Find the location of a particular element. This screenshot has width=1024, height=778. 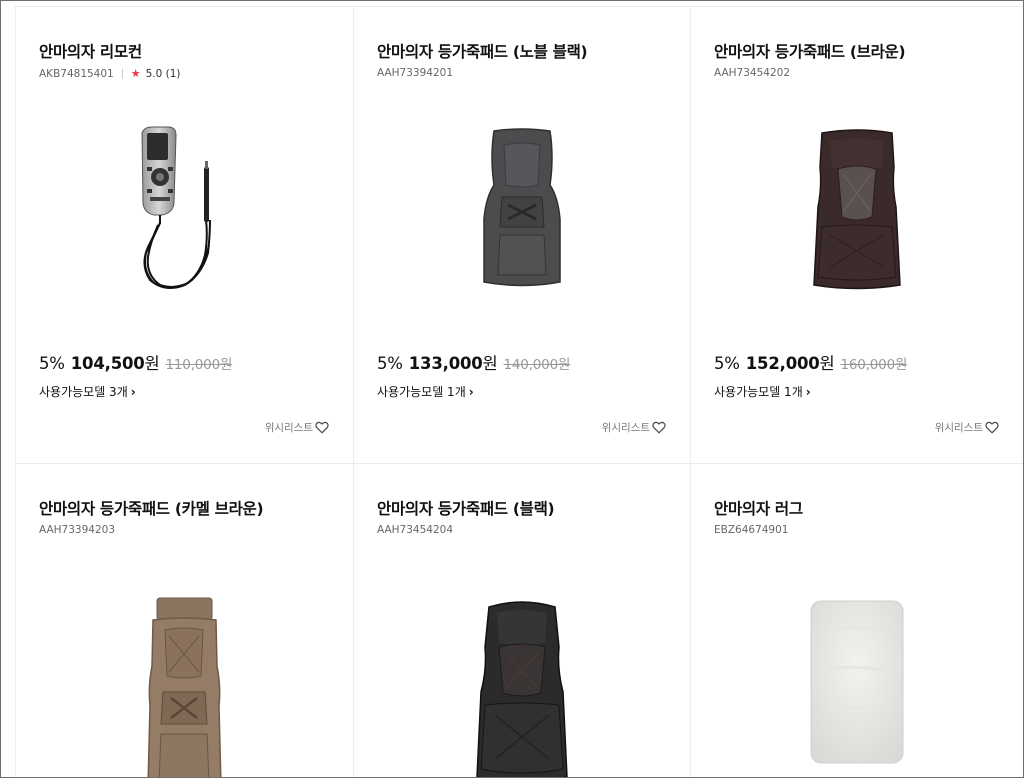

product-meta: AAH73454202 is located at coordinates (752, 73).